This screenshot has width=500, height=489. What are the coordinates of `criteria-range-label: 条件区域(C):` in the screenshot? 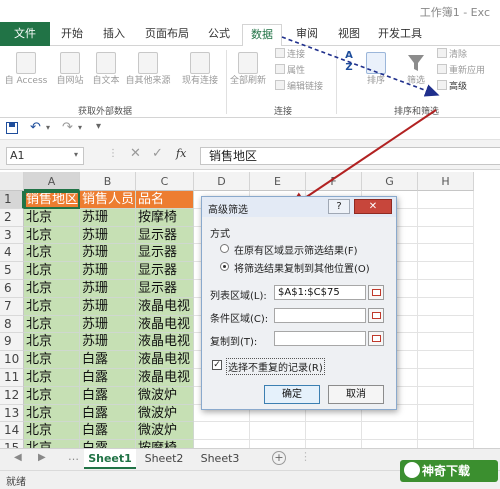 It's located at (239, 319).